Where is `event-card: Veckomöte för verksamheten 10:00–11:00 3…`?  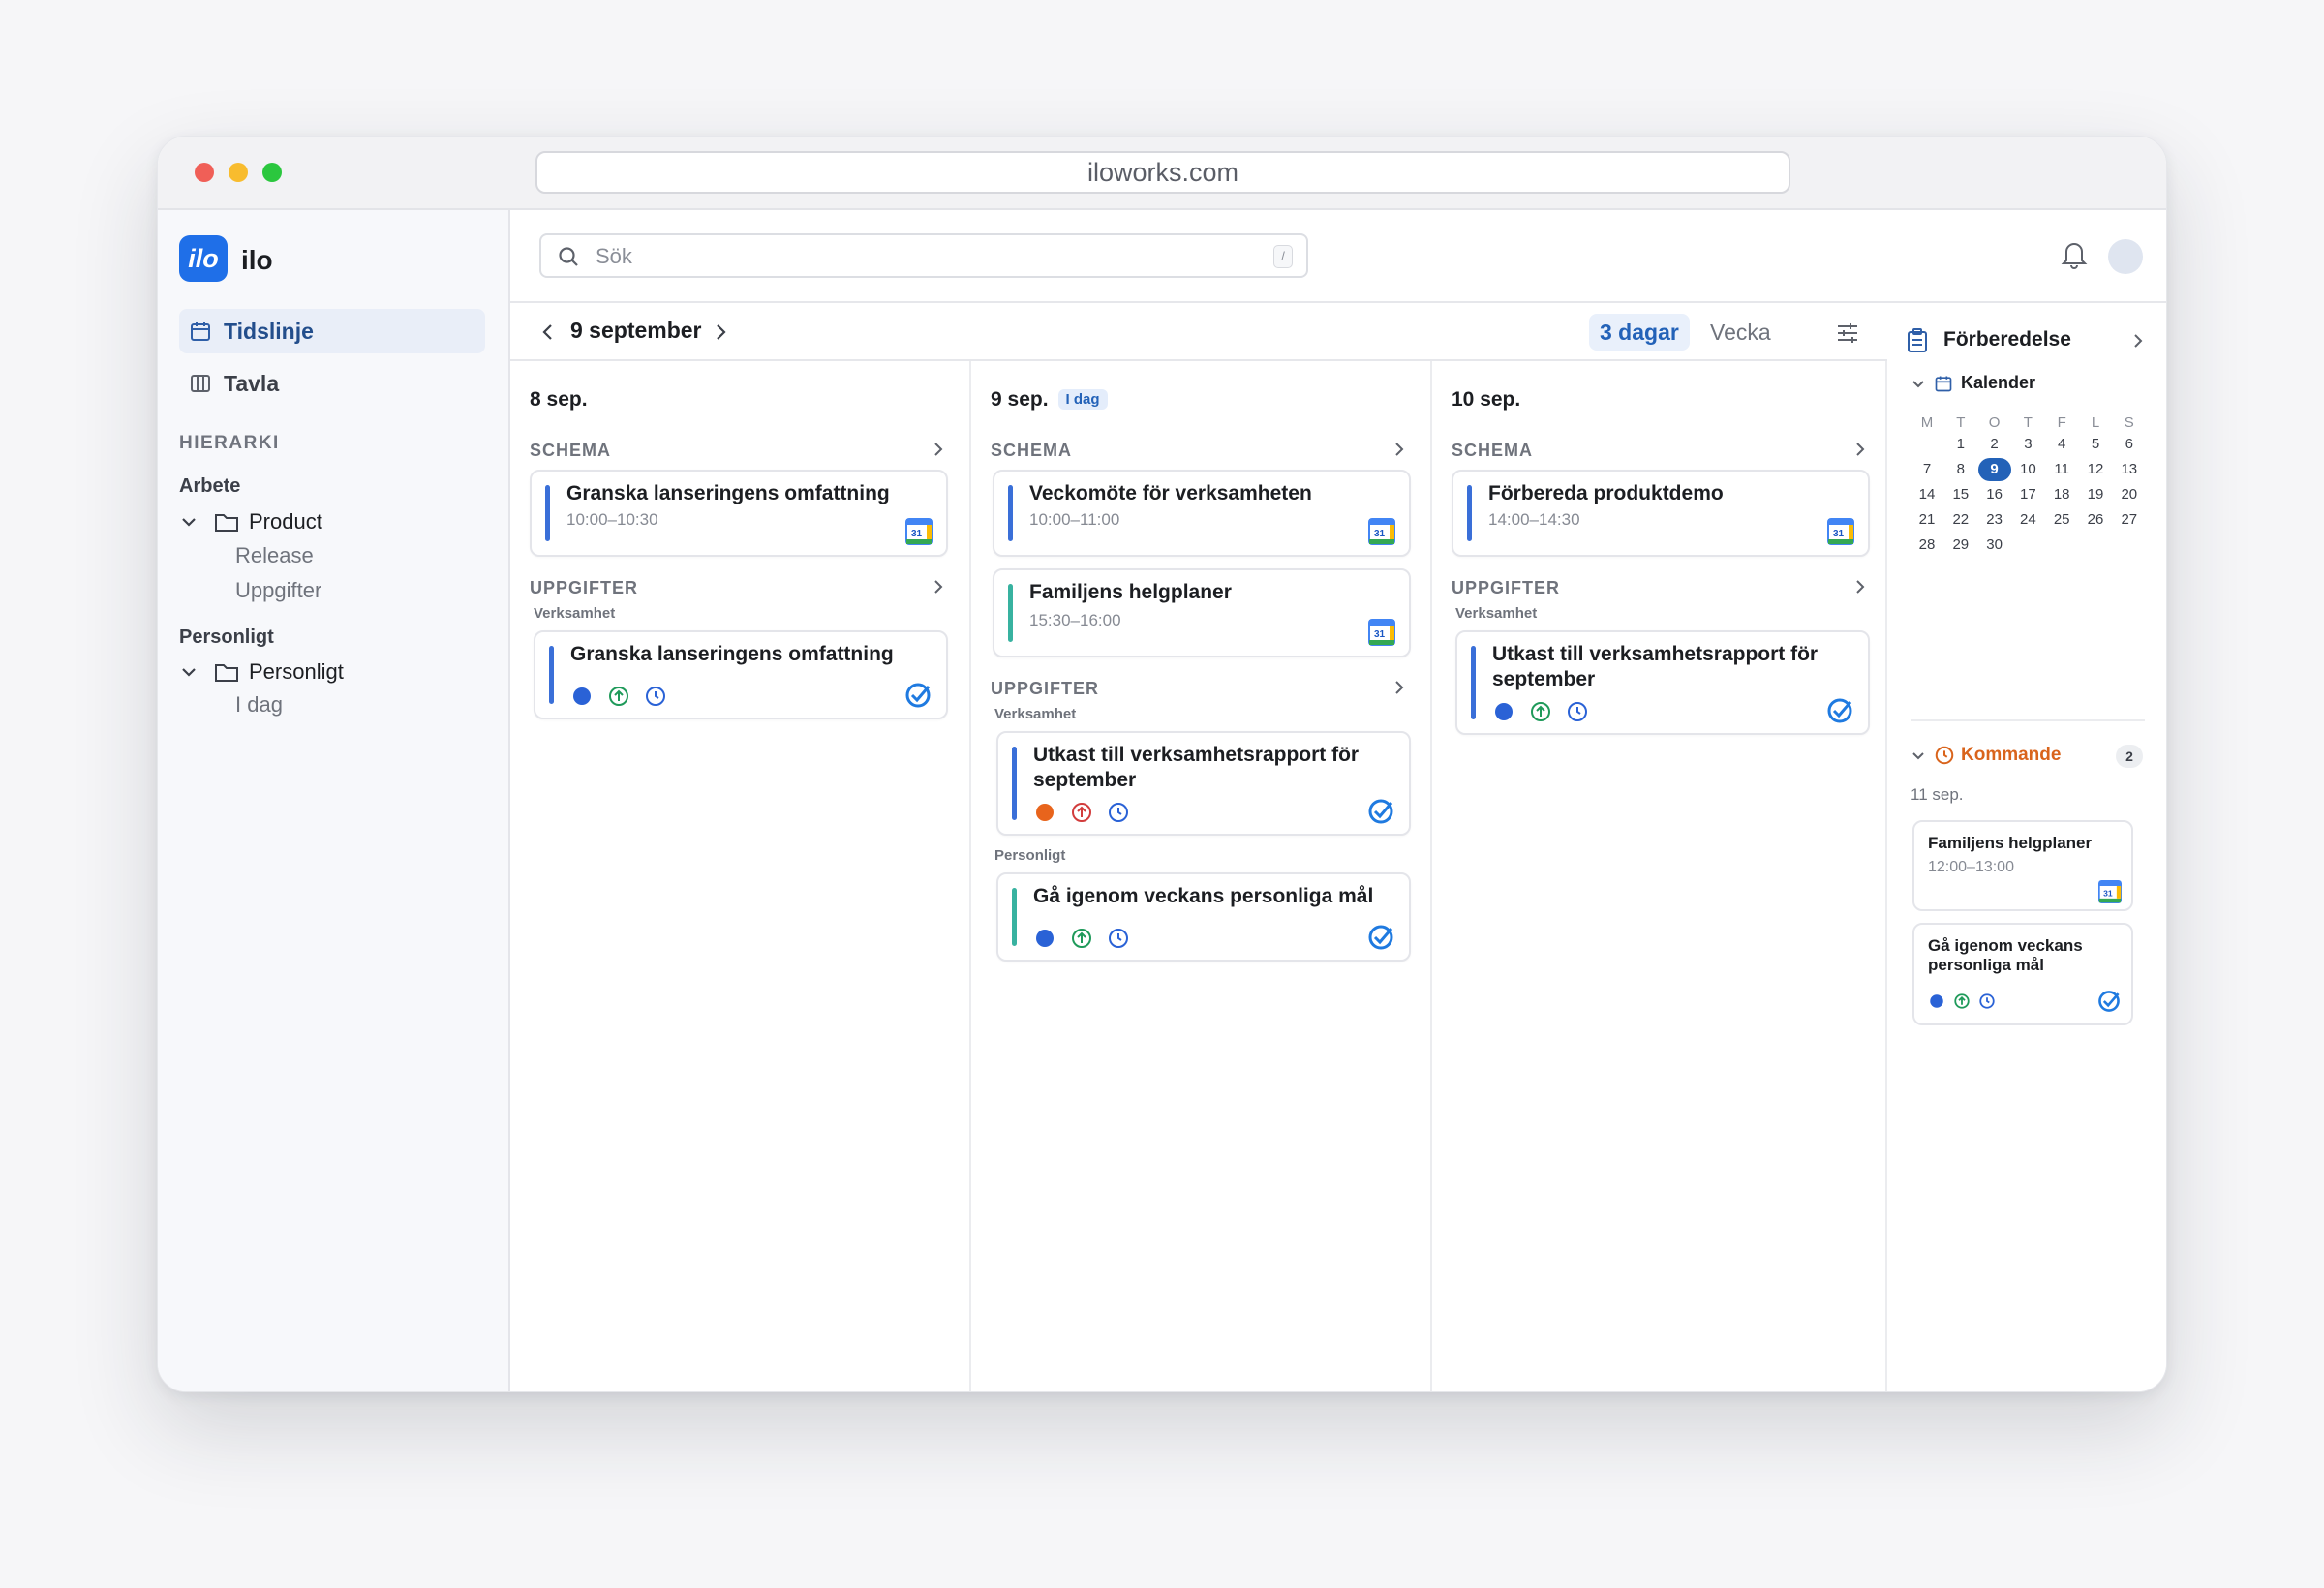
event-card: Veckomöte för verksamheten 10:00–11:00 3… is located at coordinates (1202, 513).